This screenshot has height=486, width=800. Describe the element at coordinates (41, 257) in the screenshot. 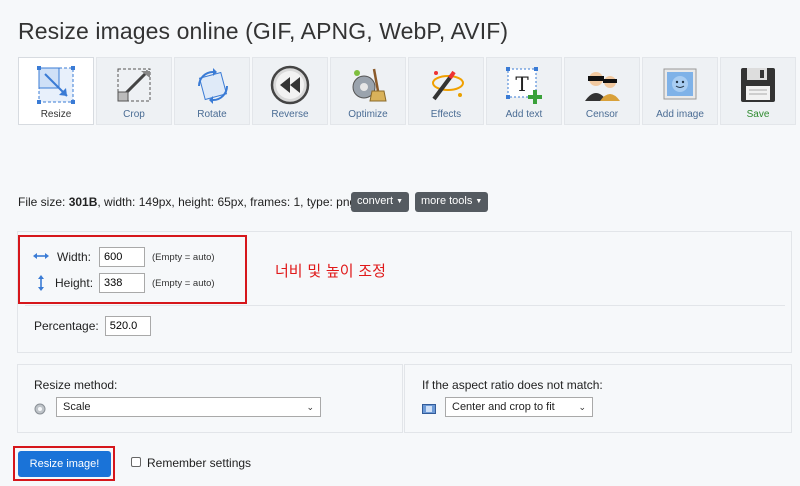

I see `width-arrow-icon` at that location.